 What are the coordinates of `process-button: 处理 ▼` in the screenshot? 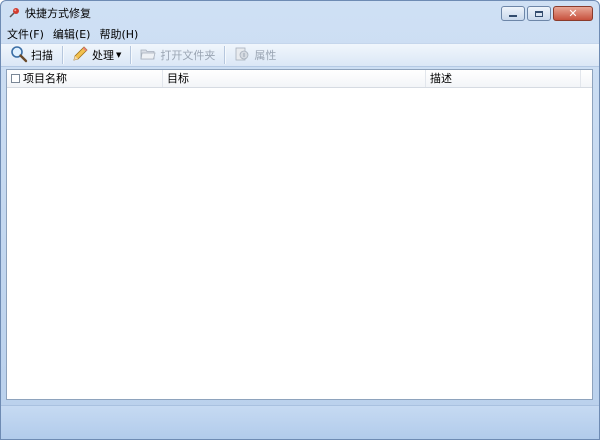 It's located at (96, 55).